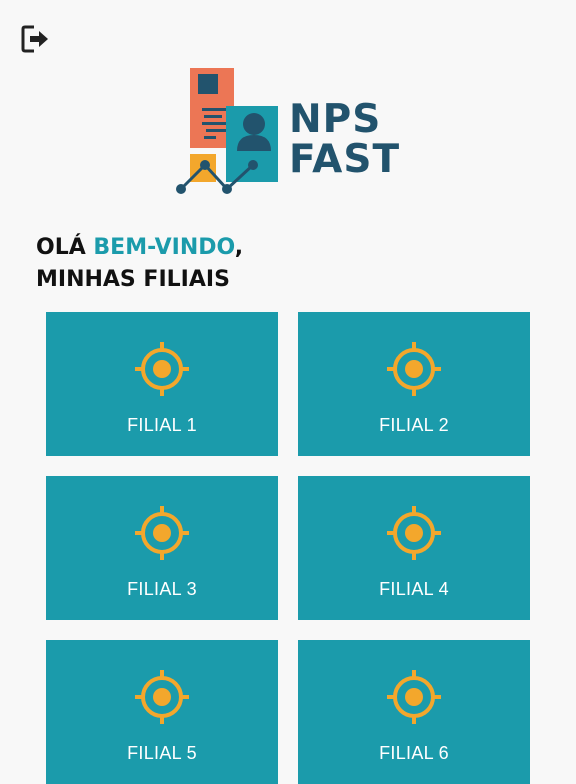  Describe the element at coordinates (162, 425) in the screenshot. I see `branch-label: FILIAL 1` at that location.